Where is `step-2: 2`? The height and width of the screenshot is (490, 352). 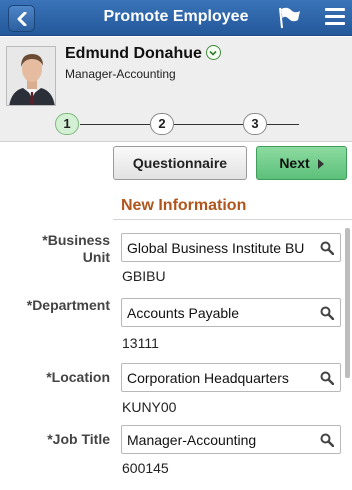 step-2: 2 is located at coordinates (162, 124).